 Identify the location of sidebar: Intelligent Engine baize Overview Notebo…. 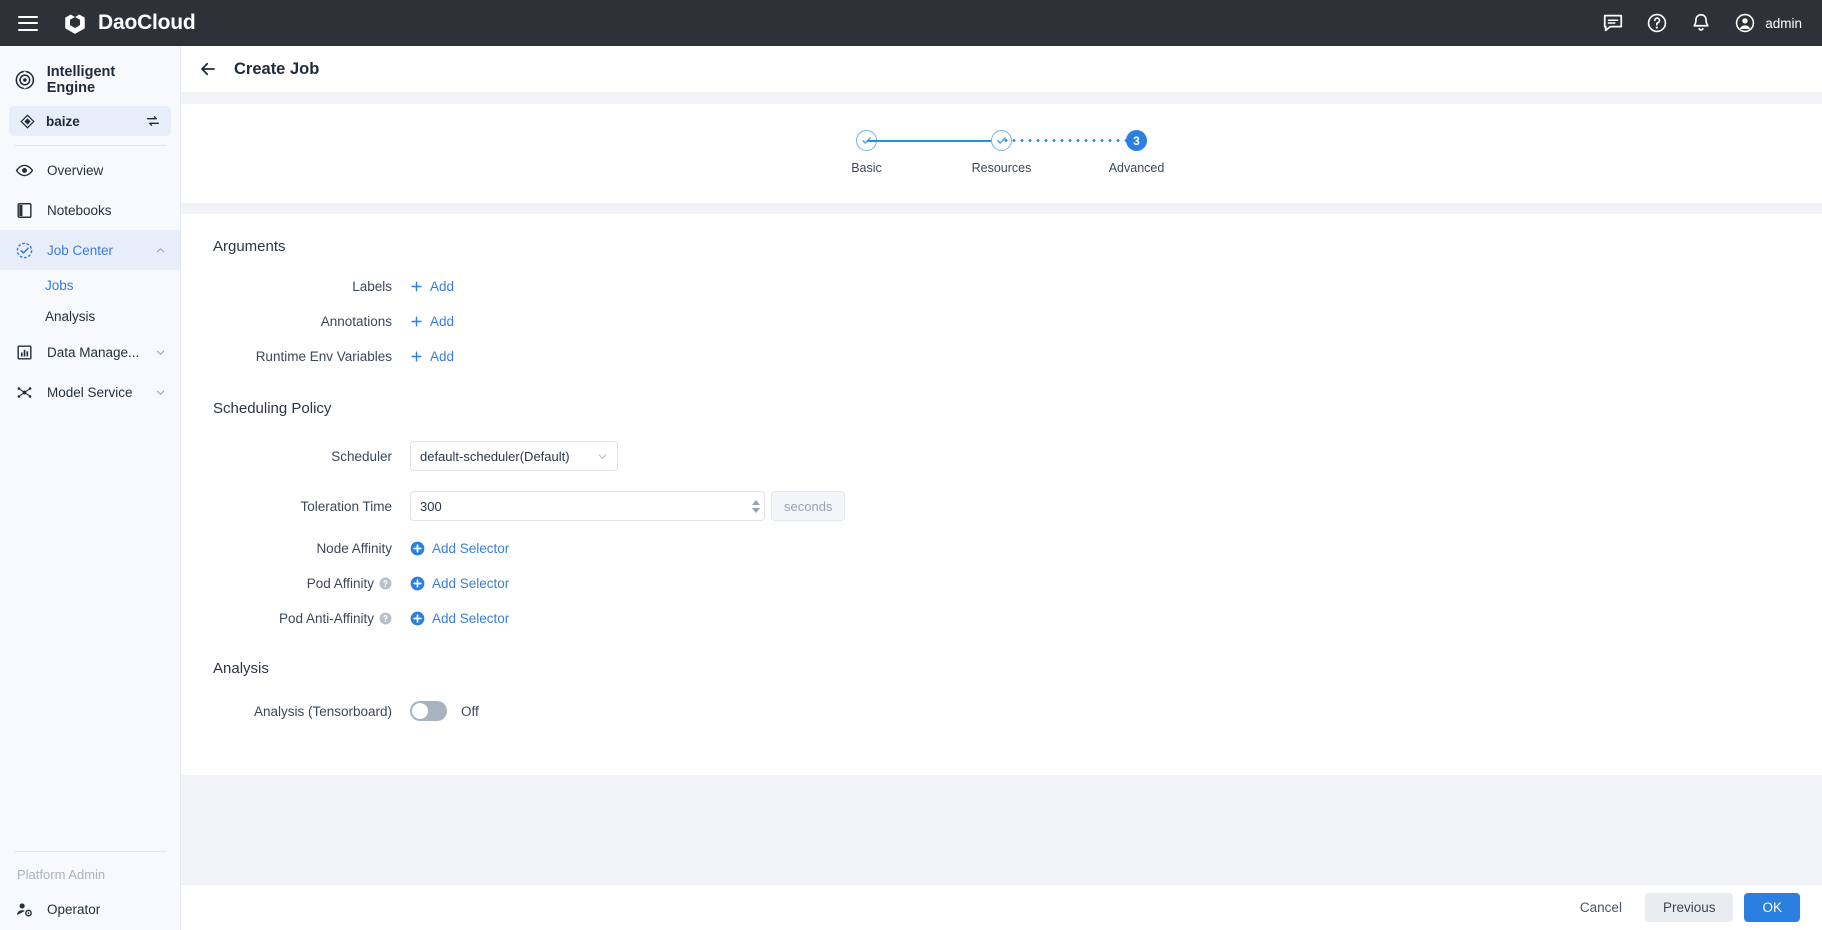
(90, 488).